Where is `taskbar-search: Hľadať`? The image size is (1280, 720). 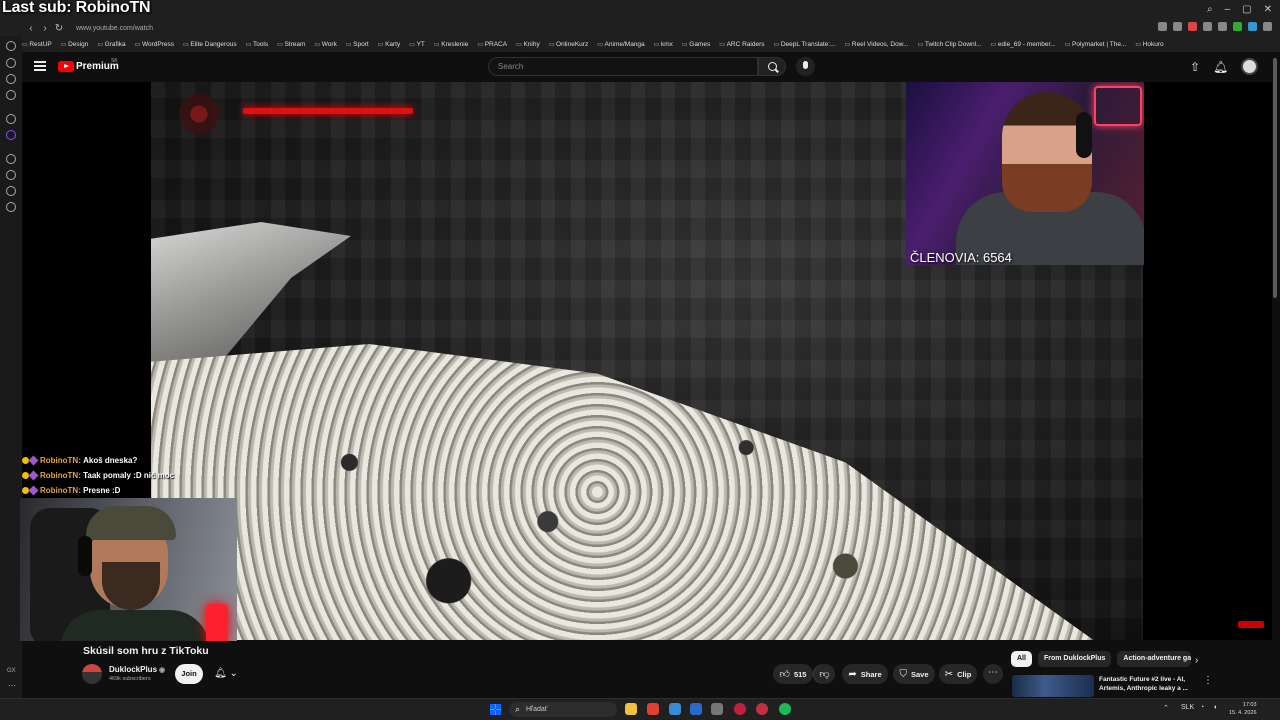
taskbar-search: Hľadať is located at coordinates (563, 709).